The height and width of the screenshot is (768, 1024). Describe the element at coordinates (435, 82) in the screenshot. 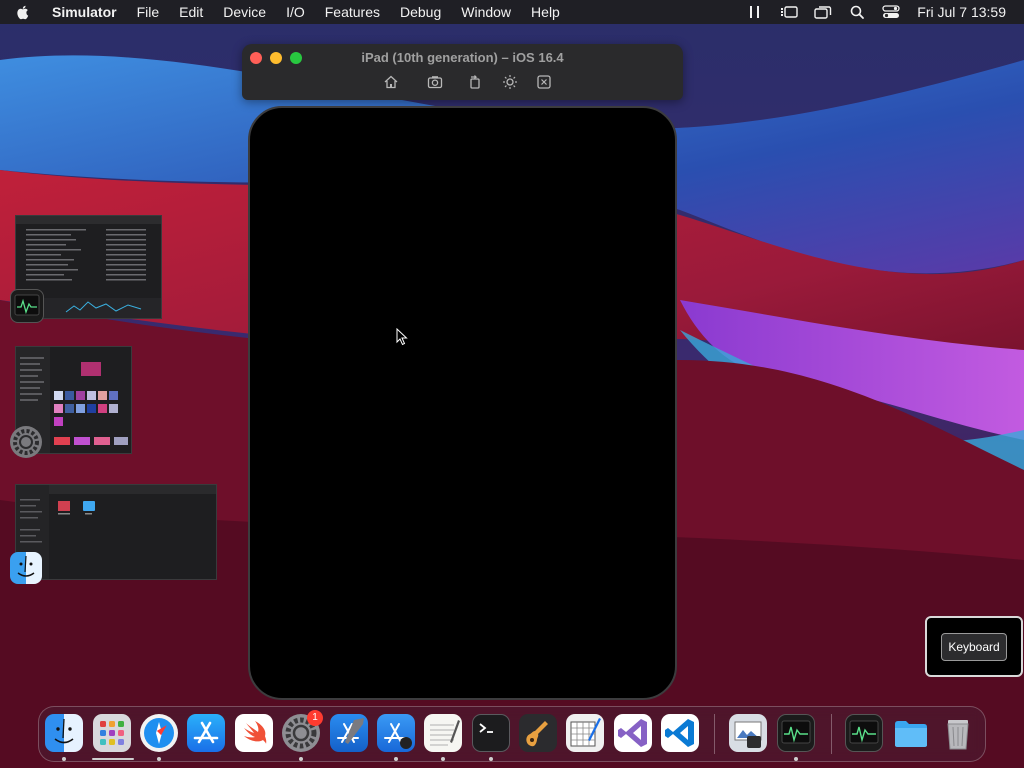

I see `screenshot-icon` at that location.